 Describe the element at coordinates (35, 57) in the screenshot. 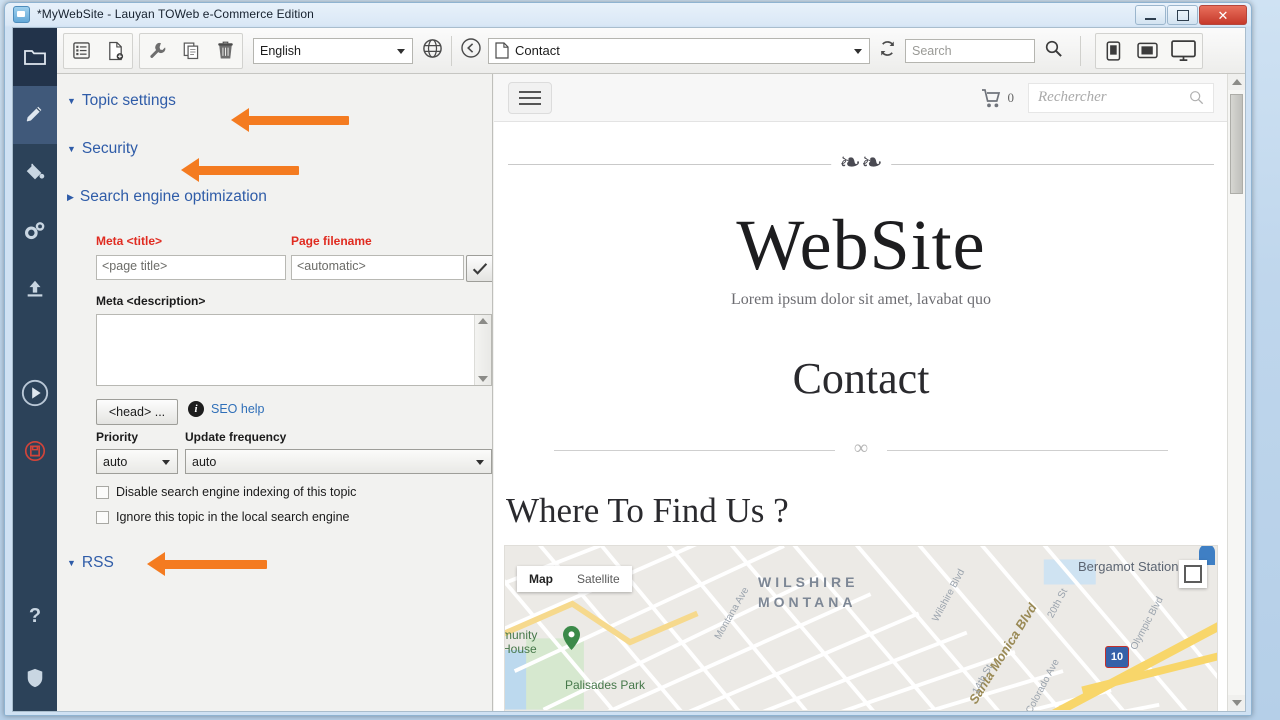

I see `sidebar-item-topics` at that location.